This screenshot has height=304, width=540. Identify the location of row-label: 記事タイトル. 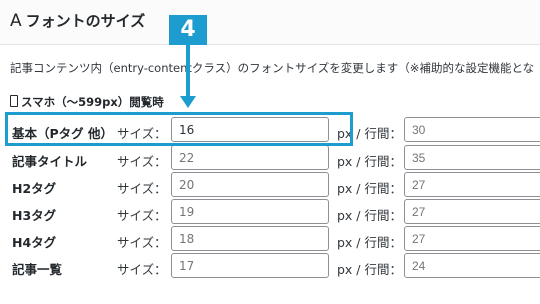
(50, 161).